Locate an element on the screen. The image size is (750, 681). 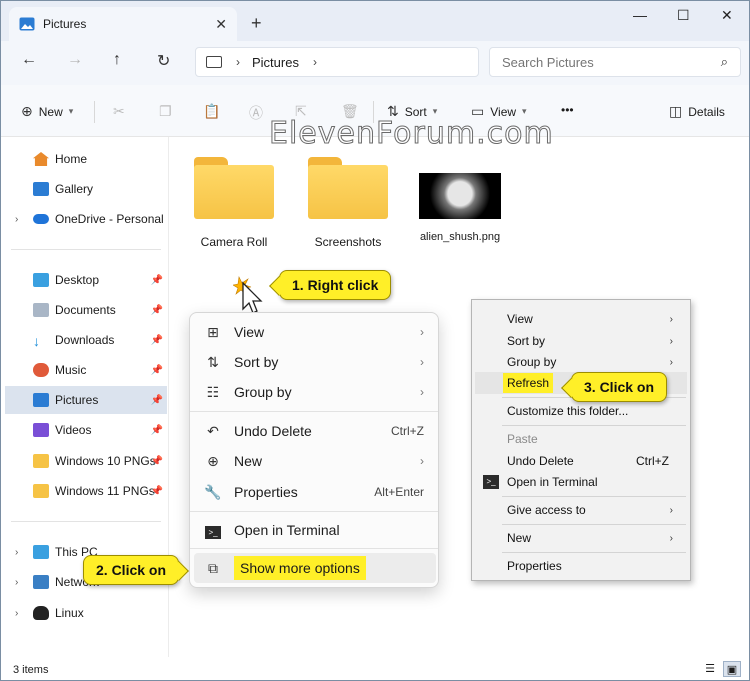
image-file-item: alien_shush.png is located at coordinates (460, 200).